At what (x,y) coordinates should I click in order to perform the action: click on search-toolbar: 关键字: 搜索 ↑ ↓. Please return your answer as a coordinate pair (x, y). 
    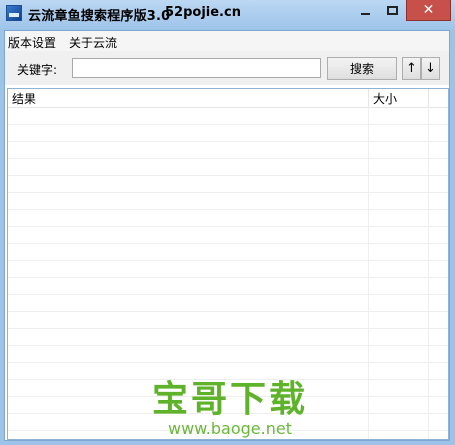
    Looking at the image, I should click on (227, 68).